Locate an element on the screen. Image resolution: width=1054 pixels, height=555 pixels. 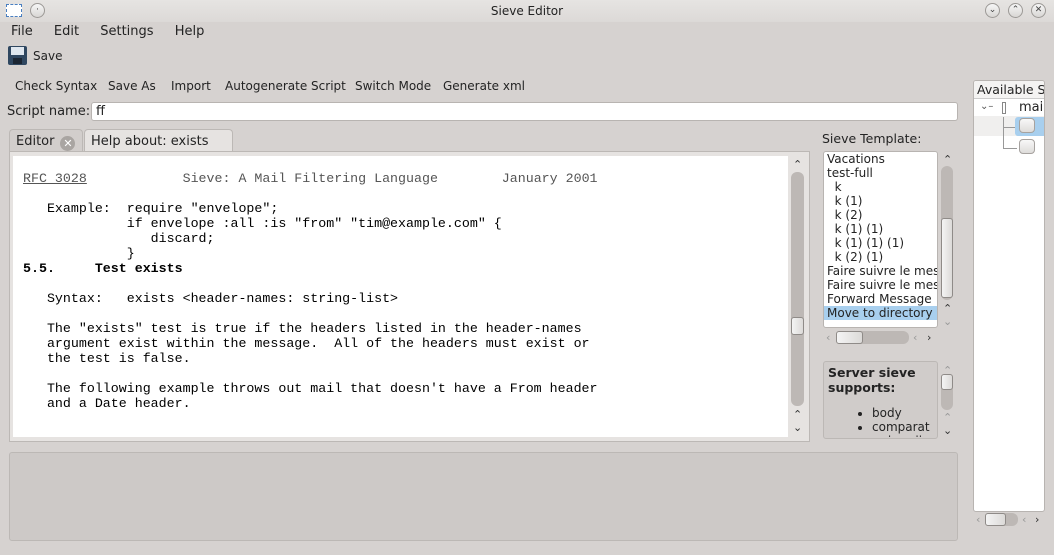
save-as-button: Save As is located at coordinates (132, 86).